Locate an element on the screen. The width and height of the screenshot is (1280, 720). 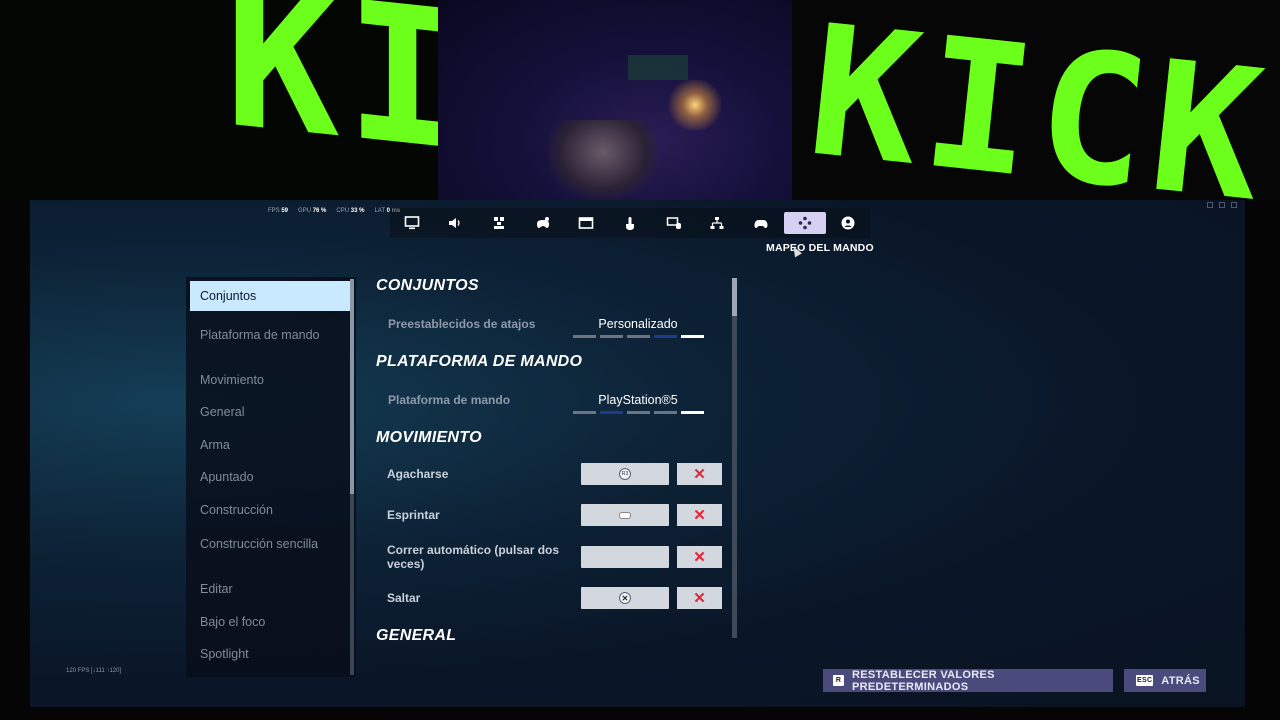
platform-value: PlayStation®5 is located at coordinates (638, 400).